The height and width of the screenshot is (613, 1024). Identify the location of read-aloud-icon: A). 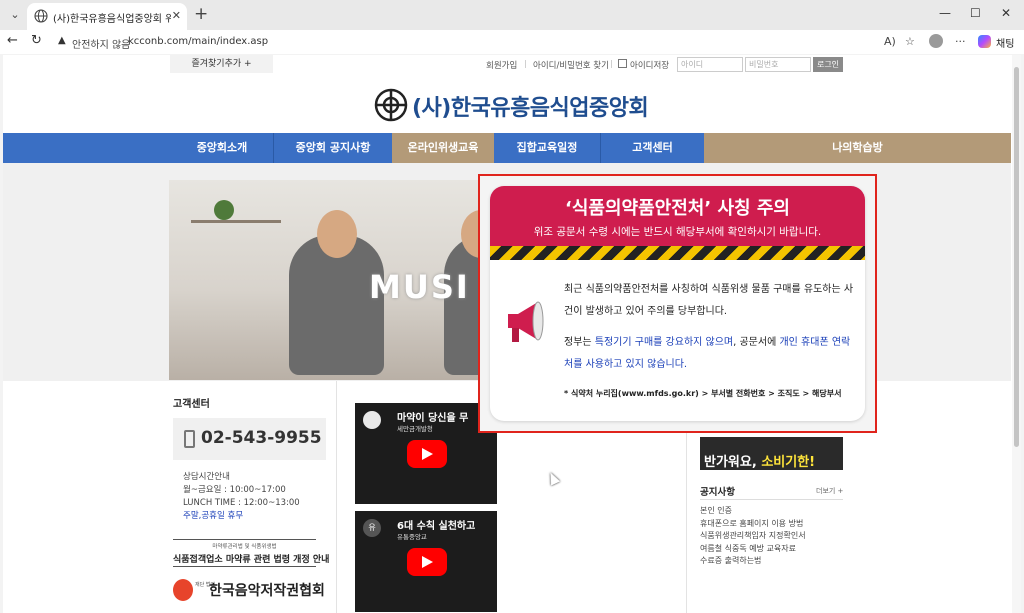
(890, 41).